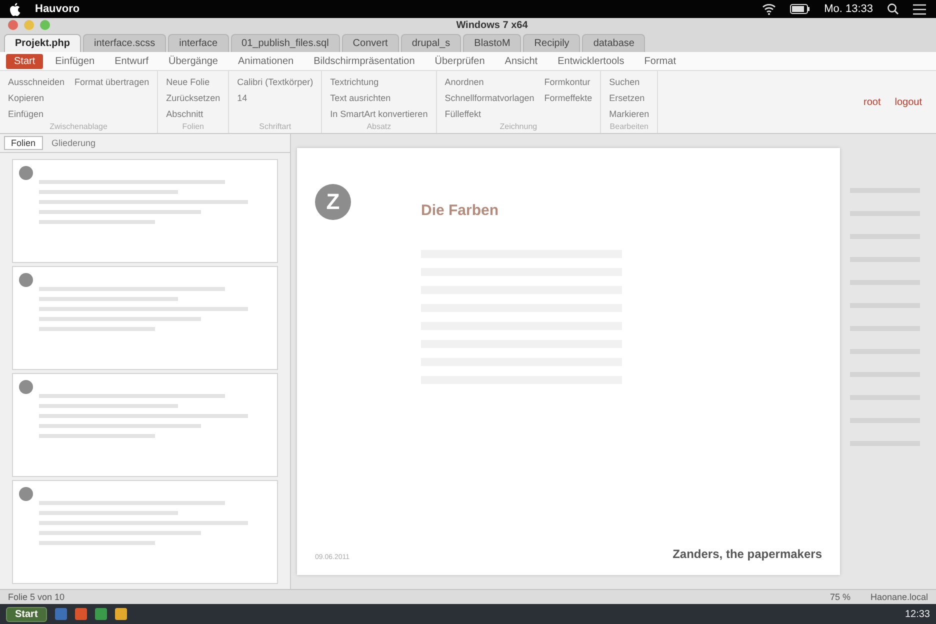 The height and width of the screenshot is (624, 936). Describe the element at coordinates (25, 61) in the screenshot. I see `ribbon-tab: Start` at that location.